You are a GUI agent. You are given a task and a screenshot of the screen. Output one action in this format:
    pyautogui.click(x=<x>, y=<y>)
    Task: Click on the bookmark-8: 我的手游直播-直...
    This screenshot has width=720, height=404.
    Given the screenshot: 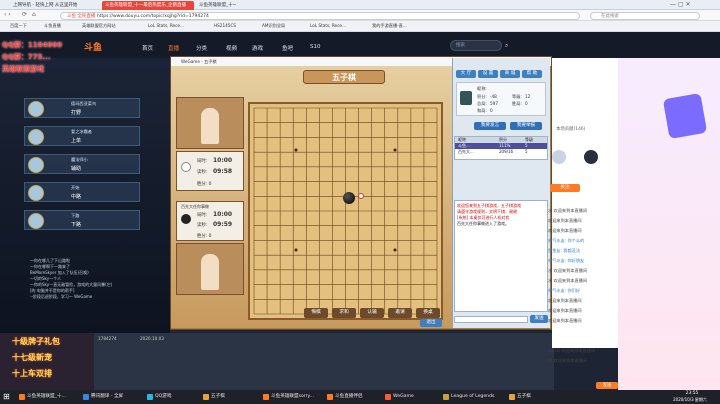 What is the action you would take?
    pyautogui.click(x=389, y=26)
    